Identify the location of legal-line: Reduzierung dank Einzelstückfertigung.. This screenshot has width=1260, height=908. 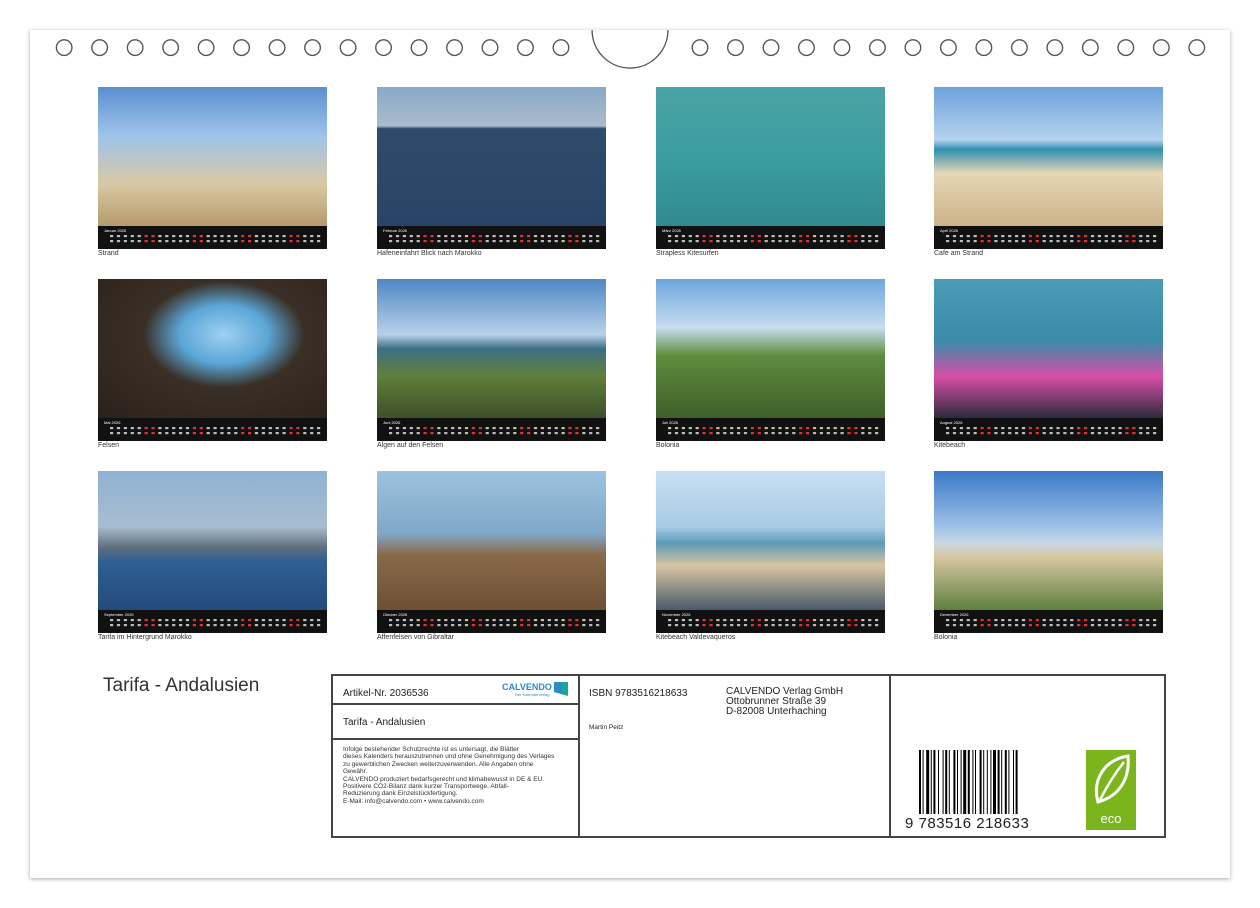
(400, 794).